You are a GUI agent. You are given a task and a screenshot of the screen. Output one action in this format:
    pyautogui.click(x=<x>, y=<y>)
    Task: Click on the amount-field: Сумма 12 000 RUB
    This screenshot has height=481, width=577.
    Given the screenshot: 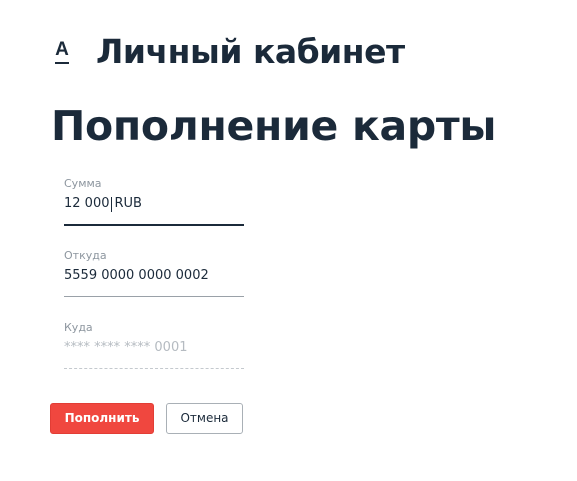 What is the action you would take?
    pyautogui.click(x=154, y=201)
    